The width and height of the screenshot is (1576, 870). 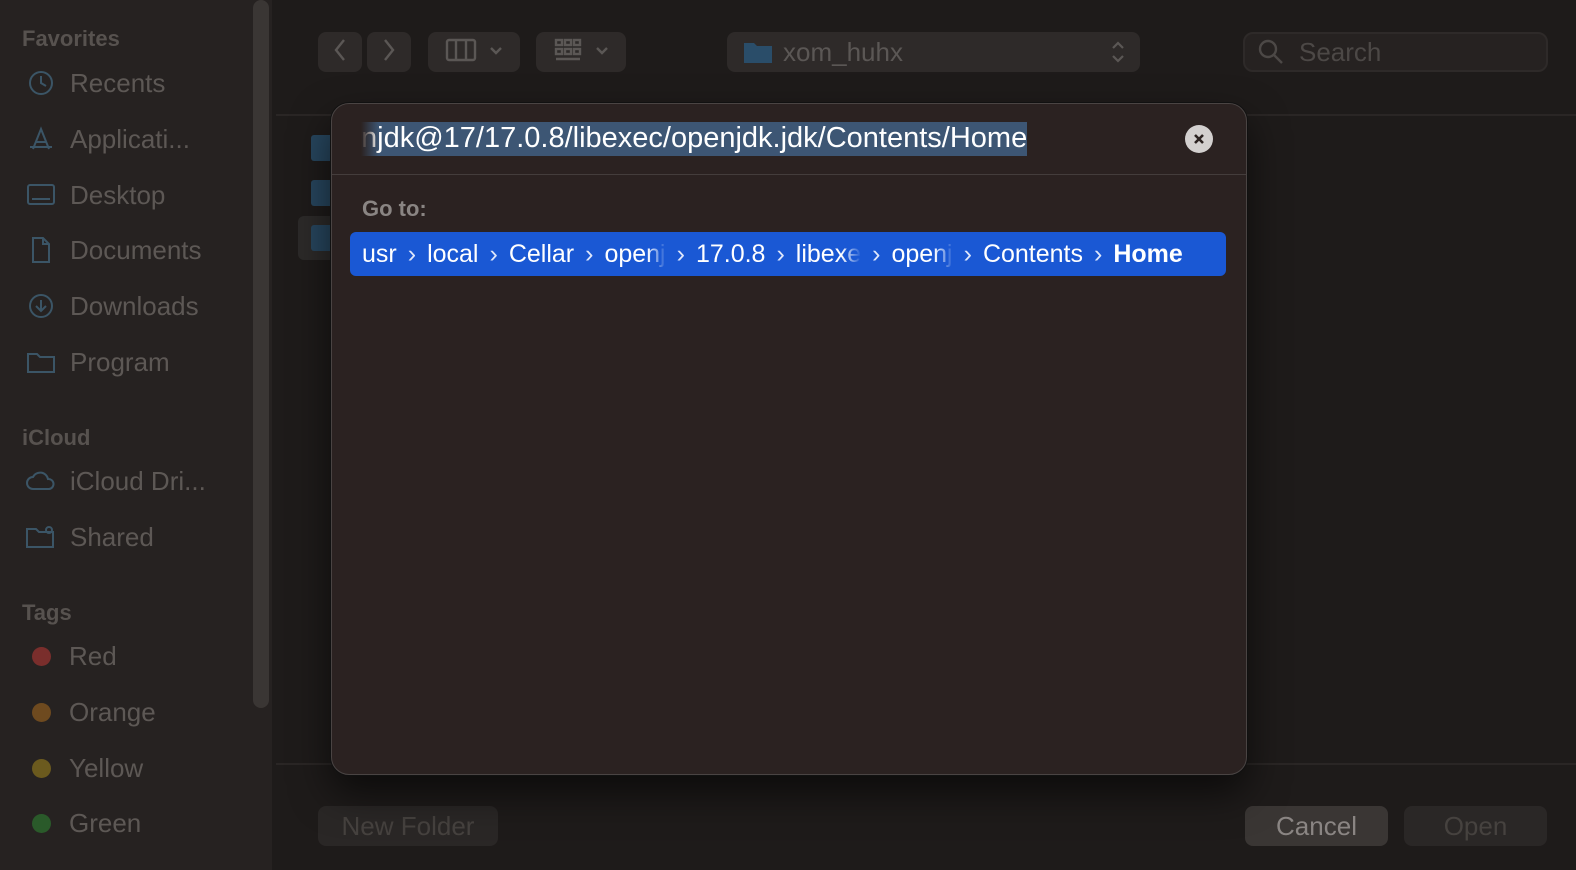 I want to click on sidebar-item-shared: Shared, so click(x=89, y=537).